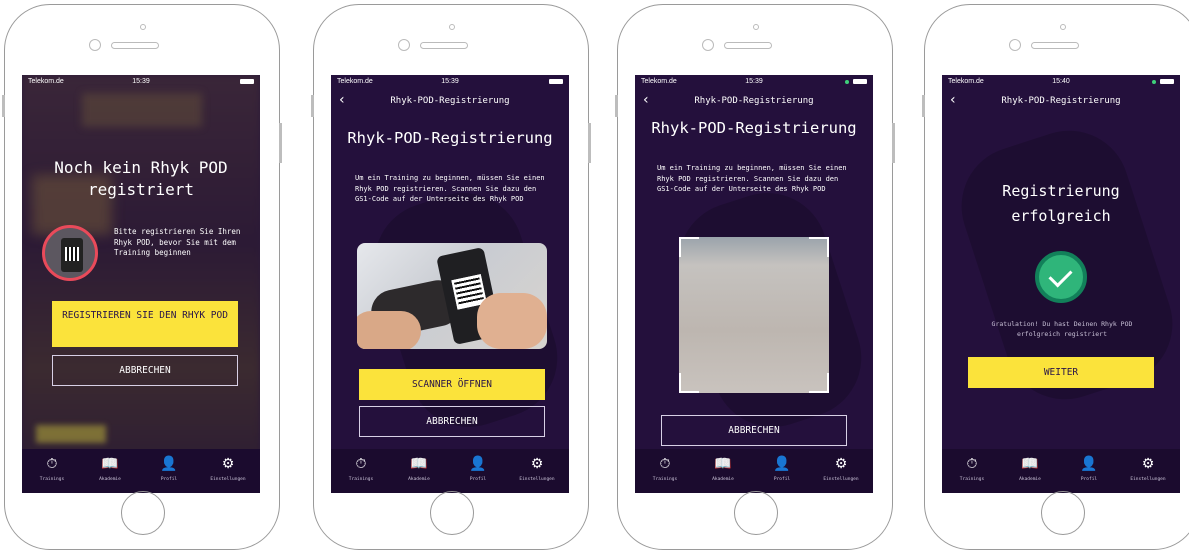 The height and width of the screenshot is (553, 1189). Describe the element at coordinates (145, 324) in the screenshot. I see `register-pod-button: REGISTRIEREN SIE DEN RHYK POD` at that location.